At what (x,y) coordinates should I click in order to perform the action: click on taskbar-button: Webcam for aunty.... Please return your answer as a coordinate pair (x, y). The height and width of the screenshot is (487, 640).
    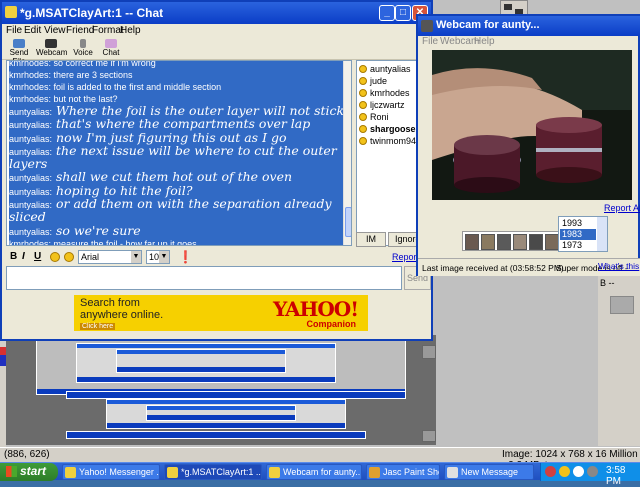
    Looking at the image, I should click on (314, 472).